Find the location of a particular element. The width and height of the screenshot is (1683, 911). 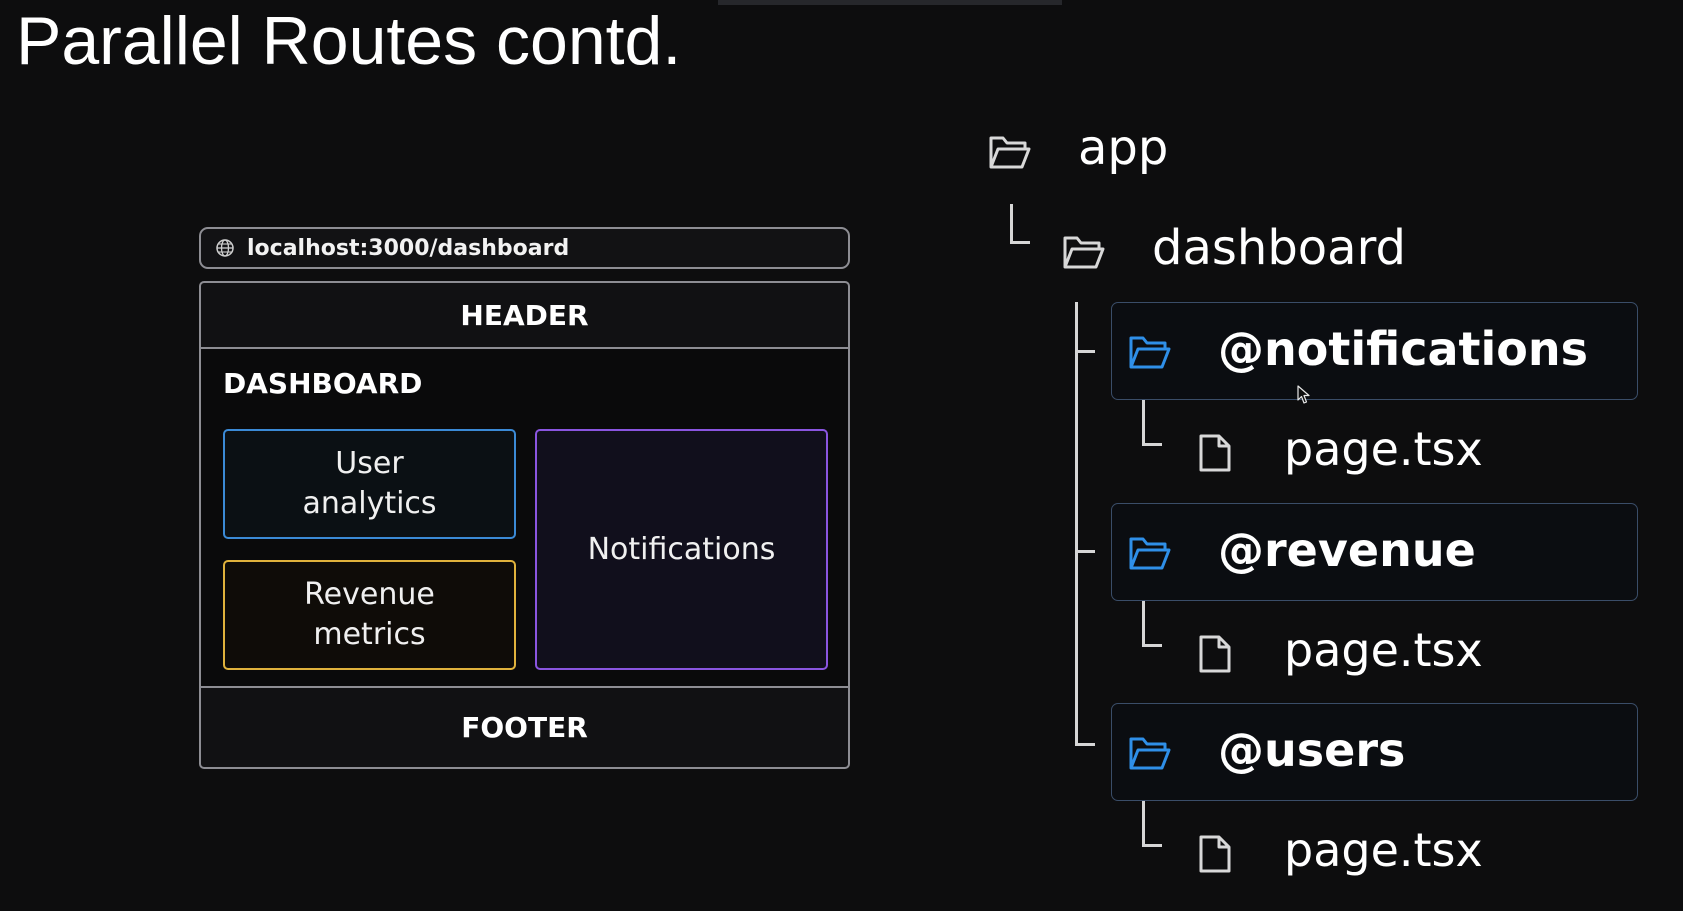

tree-node-notifications: @notifications is located at coordinates (1403, 349).